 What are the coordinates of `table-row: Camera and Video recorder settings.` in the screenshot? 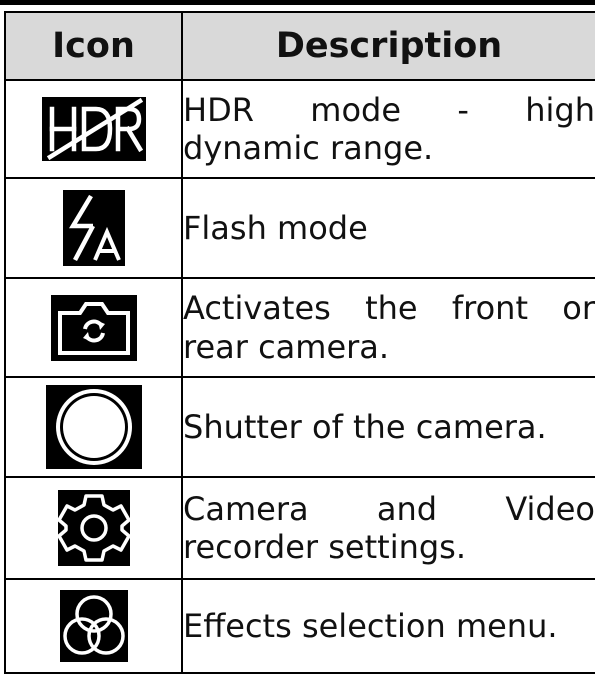 It's located at (299, 528).